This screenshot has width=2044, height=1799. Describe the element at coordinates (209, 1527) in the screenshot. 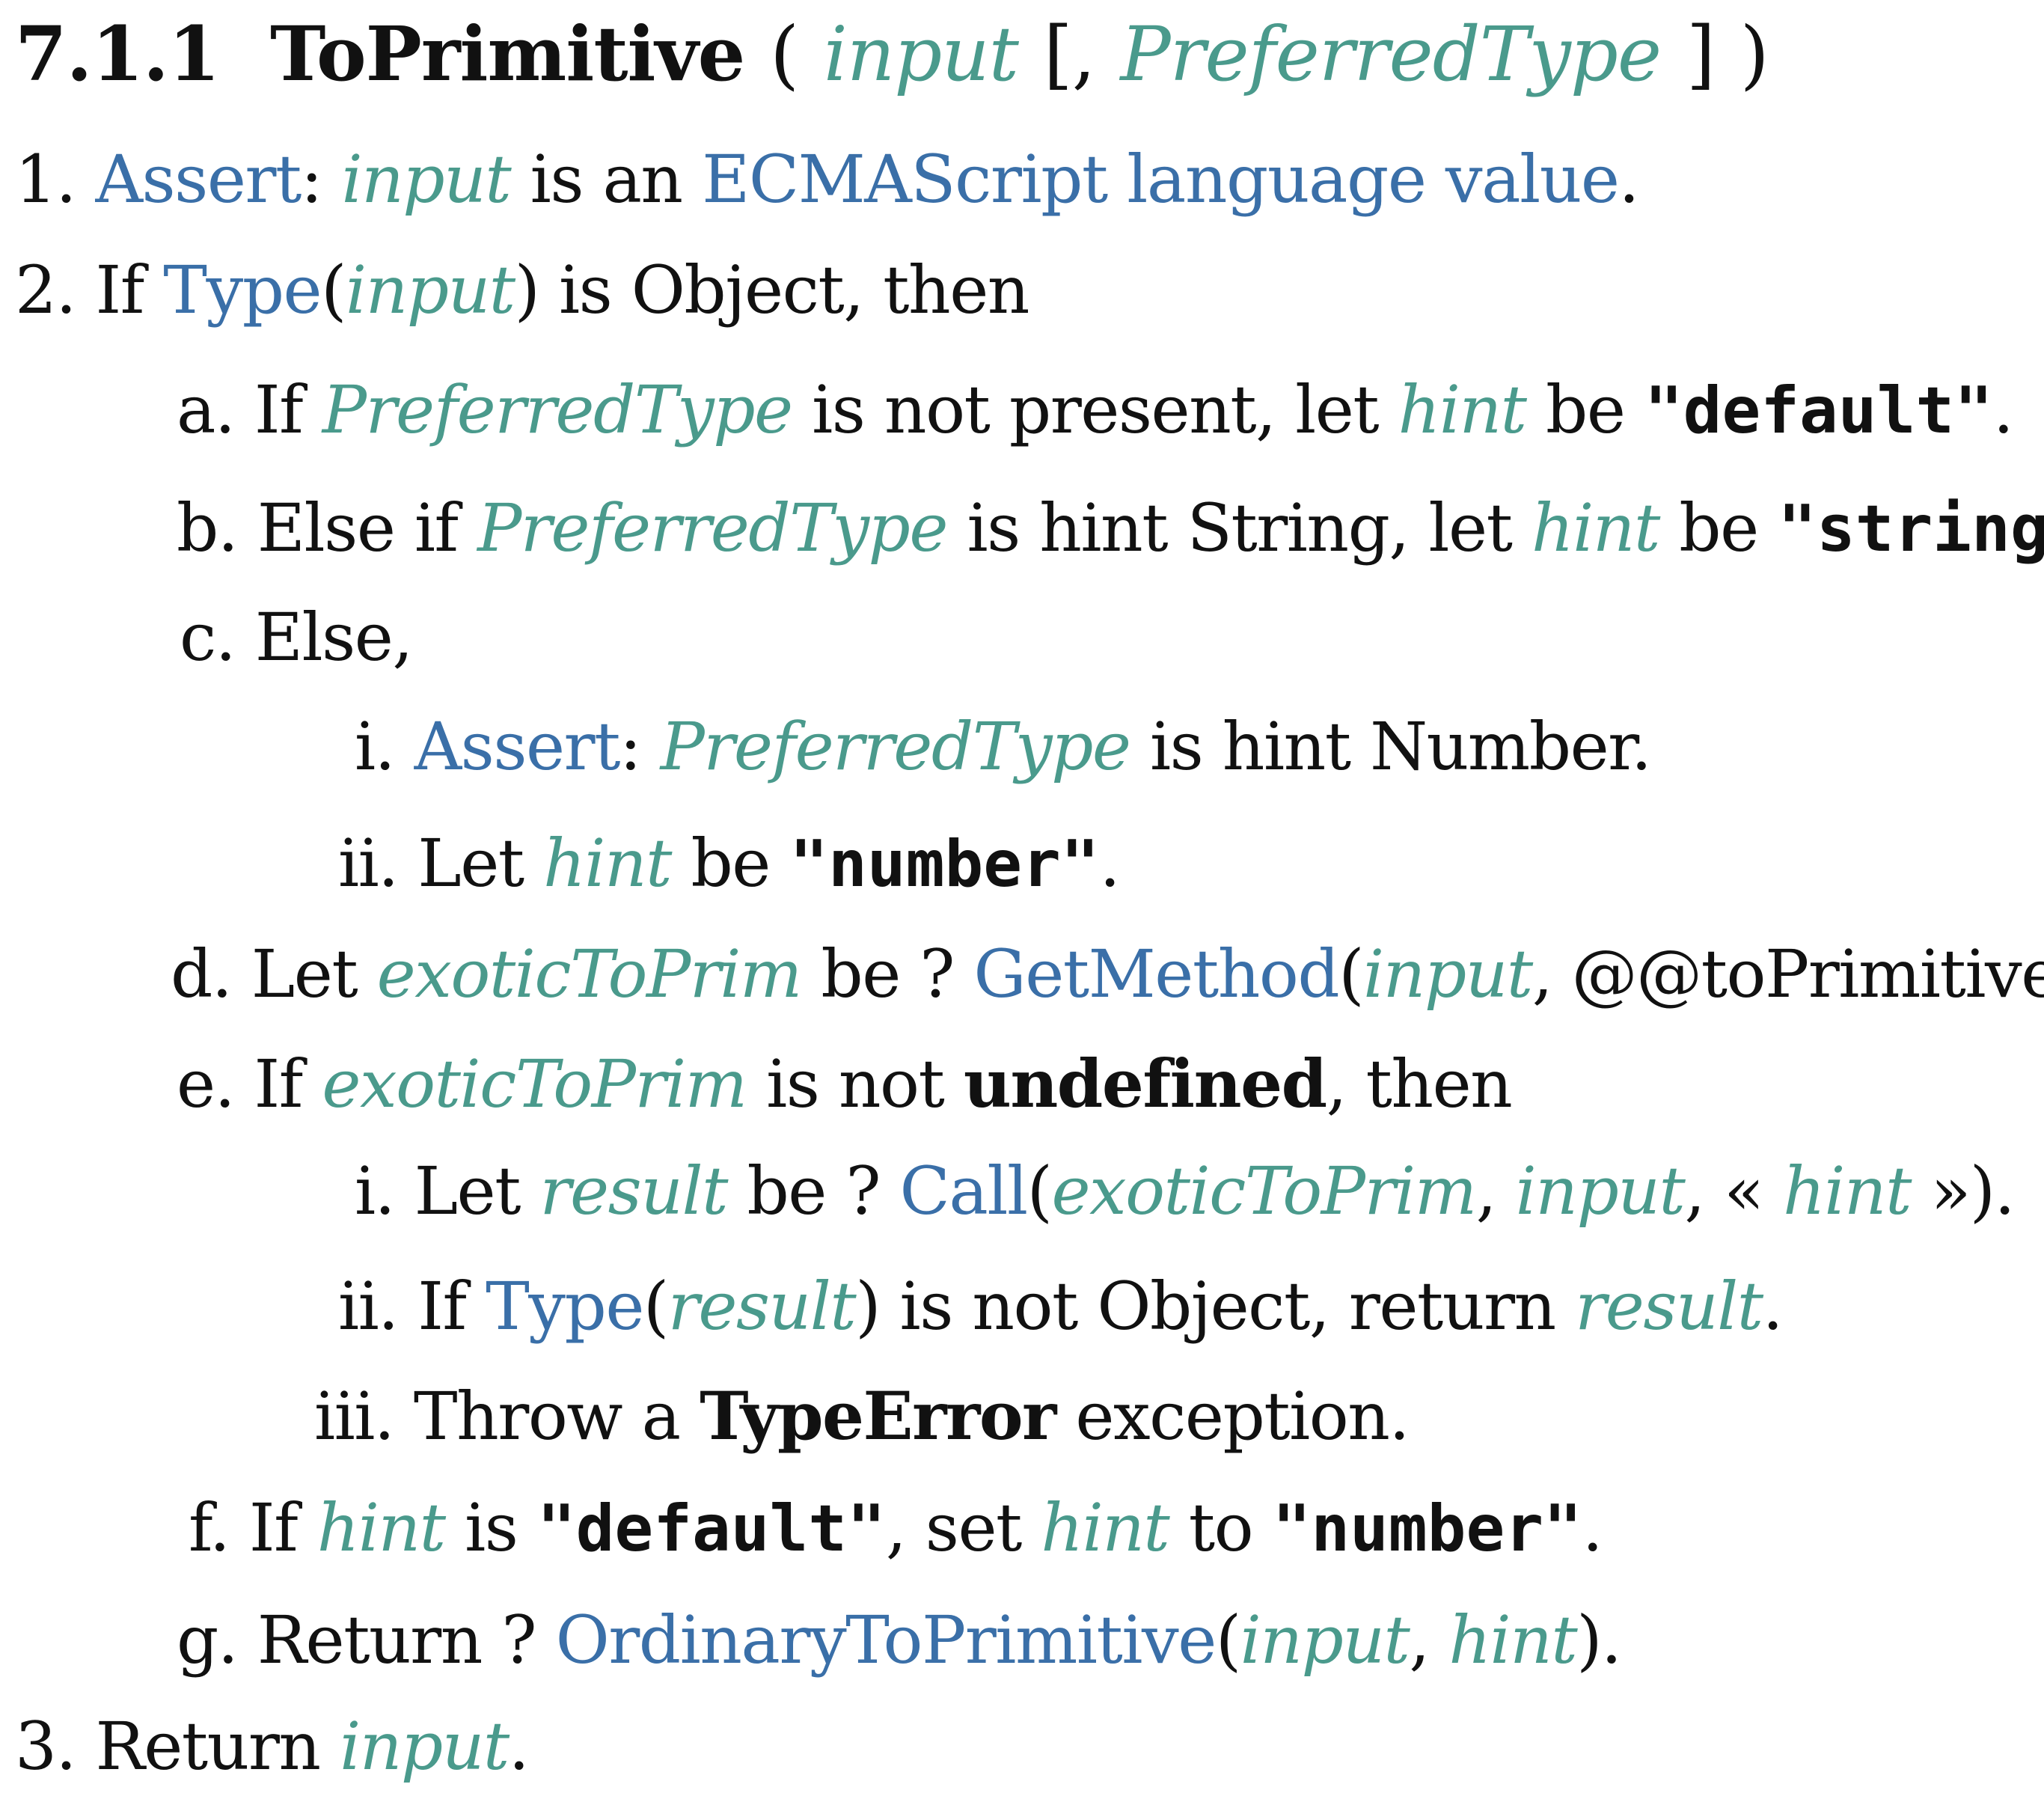

I see `step-number: f.` at that location.